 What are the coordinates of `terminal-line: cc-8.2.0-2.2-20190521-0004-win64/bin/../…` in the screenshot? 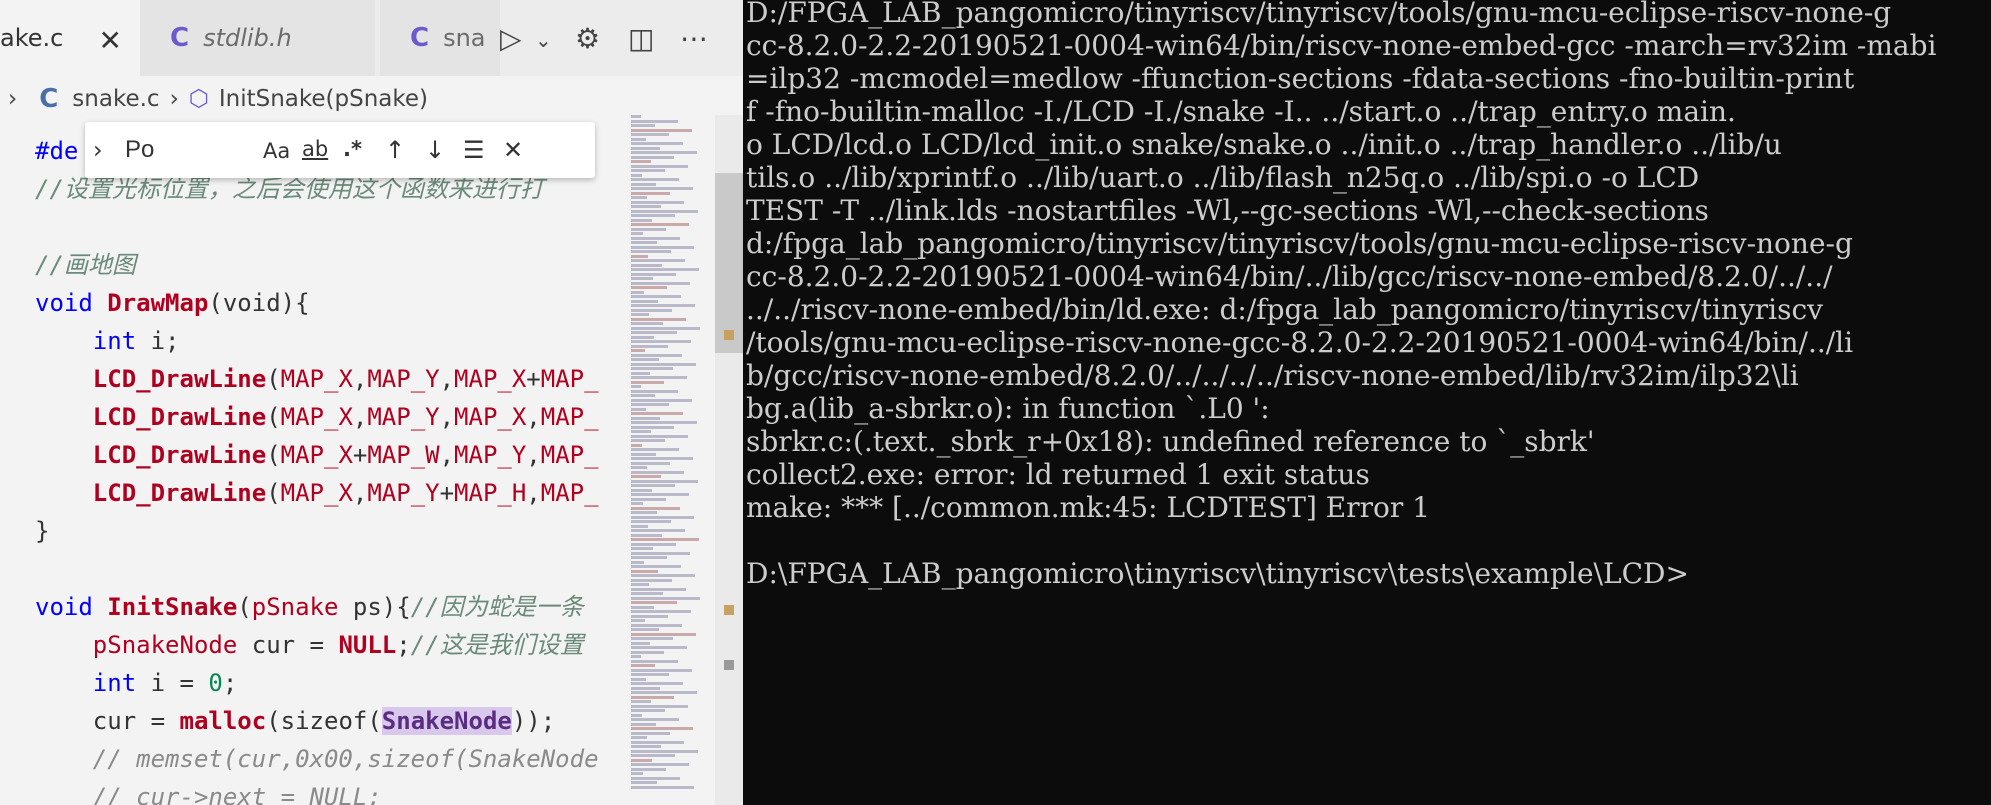 It's located at (1289, 276).